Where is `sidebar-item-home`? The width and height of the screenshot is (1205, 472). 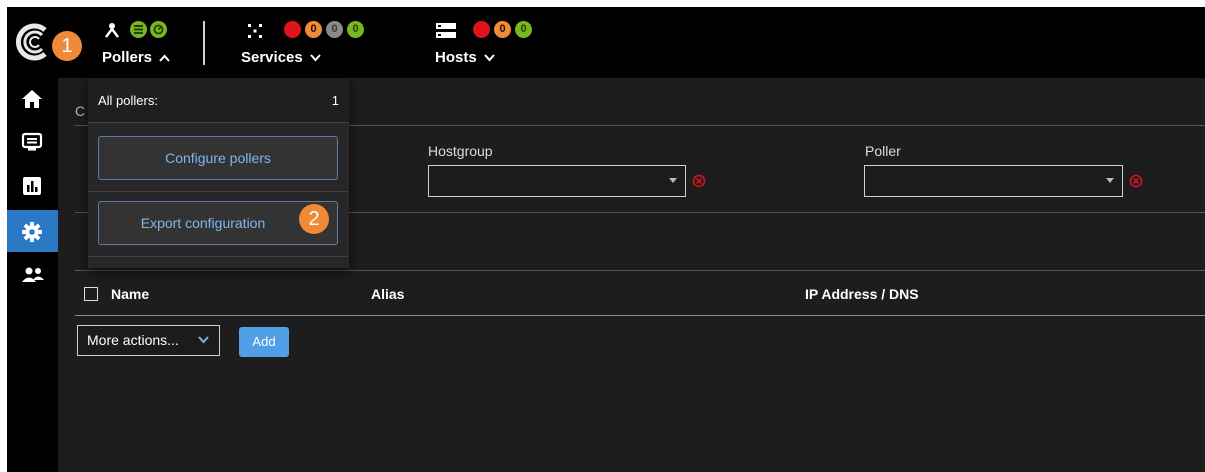 sidebar-item-home is located at coordinates (32, 99).